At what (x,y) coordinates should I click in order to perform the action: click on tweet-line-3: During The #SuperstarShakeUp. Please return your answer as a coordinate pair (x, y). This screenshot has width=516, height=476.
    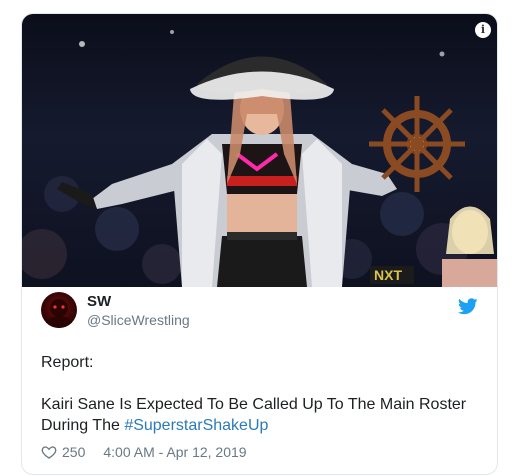
    Looking at the image, I should click on (261, 425).